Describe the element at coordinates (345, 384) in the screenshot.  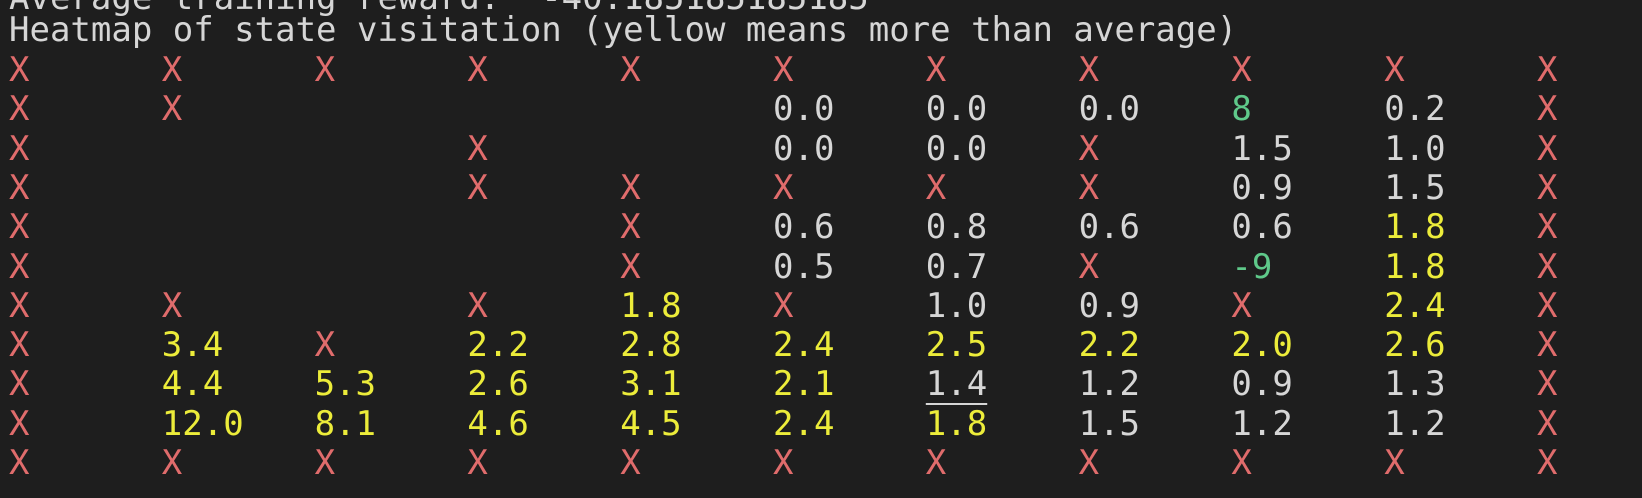
I see `heatmap-cell: 5.3` at that location.